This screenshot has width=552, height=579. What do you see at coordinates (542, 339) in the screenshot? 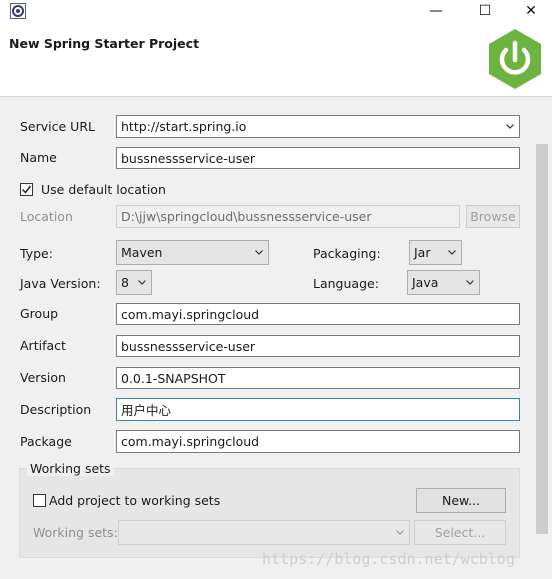
I see `scrollbar-thumb` at bounding box center [542, 339].